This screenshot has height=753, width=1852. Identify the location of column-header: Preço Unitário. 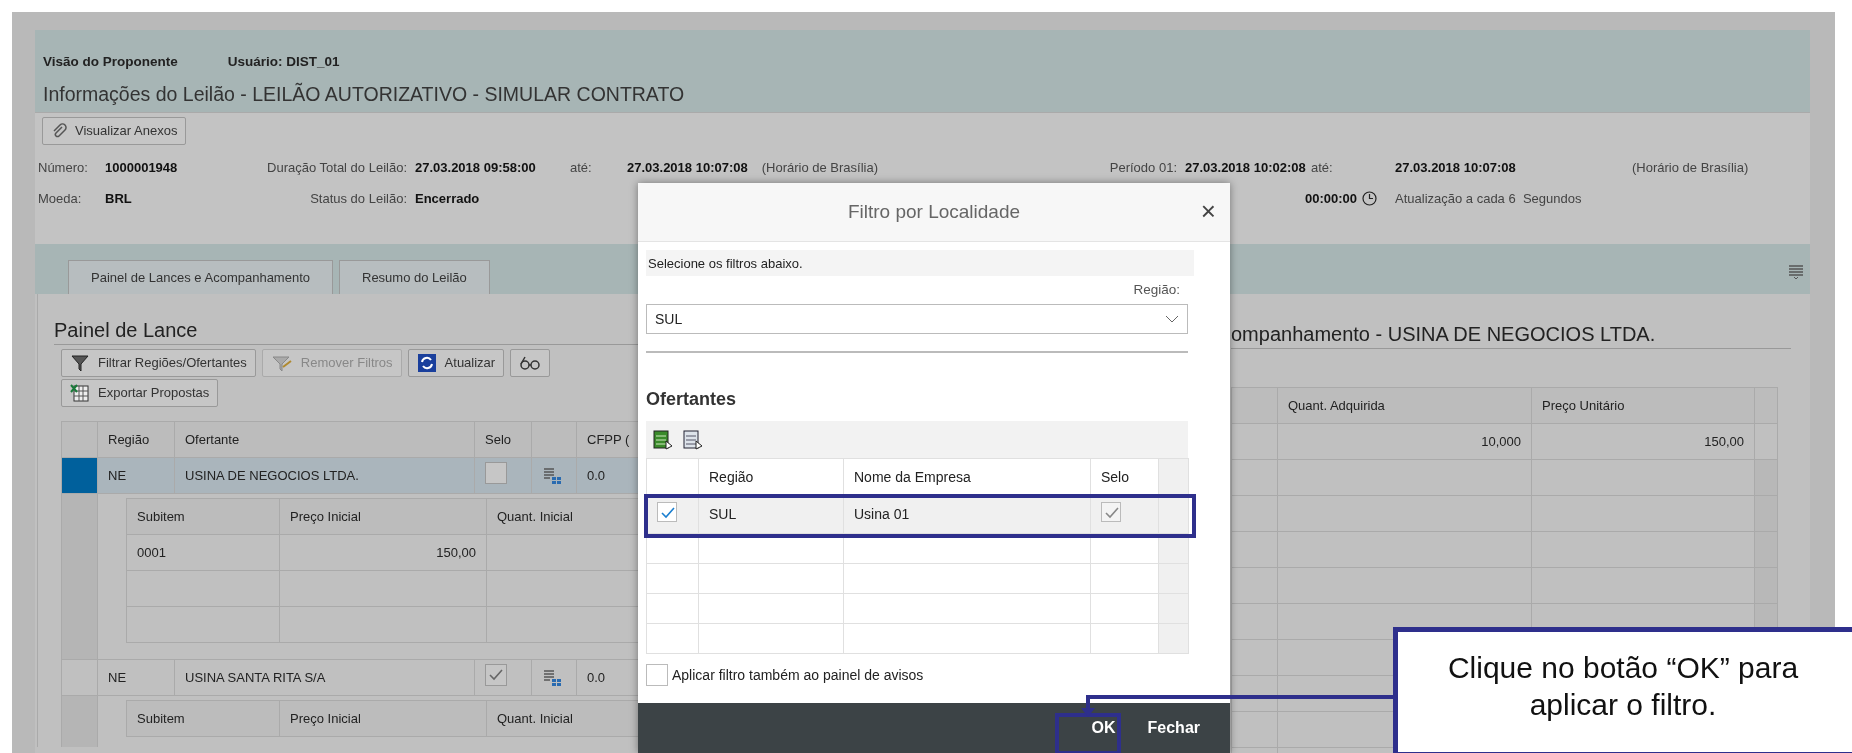
(1643, 405).